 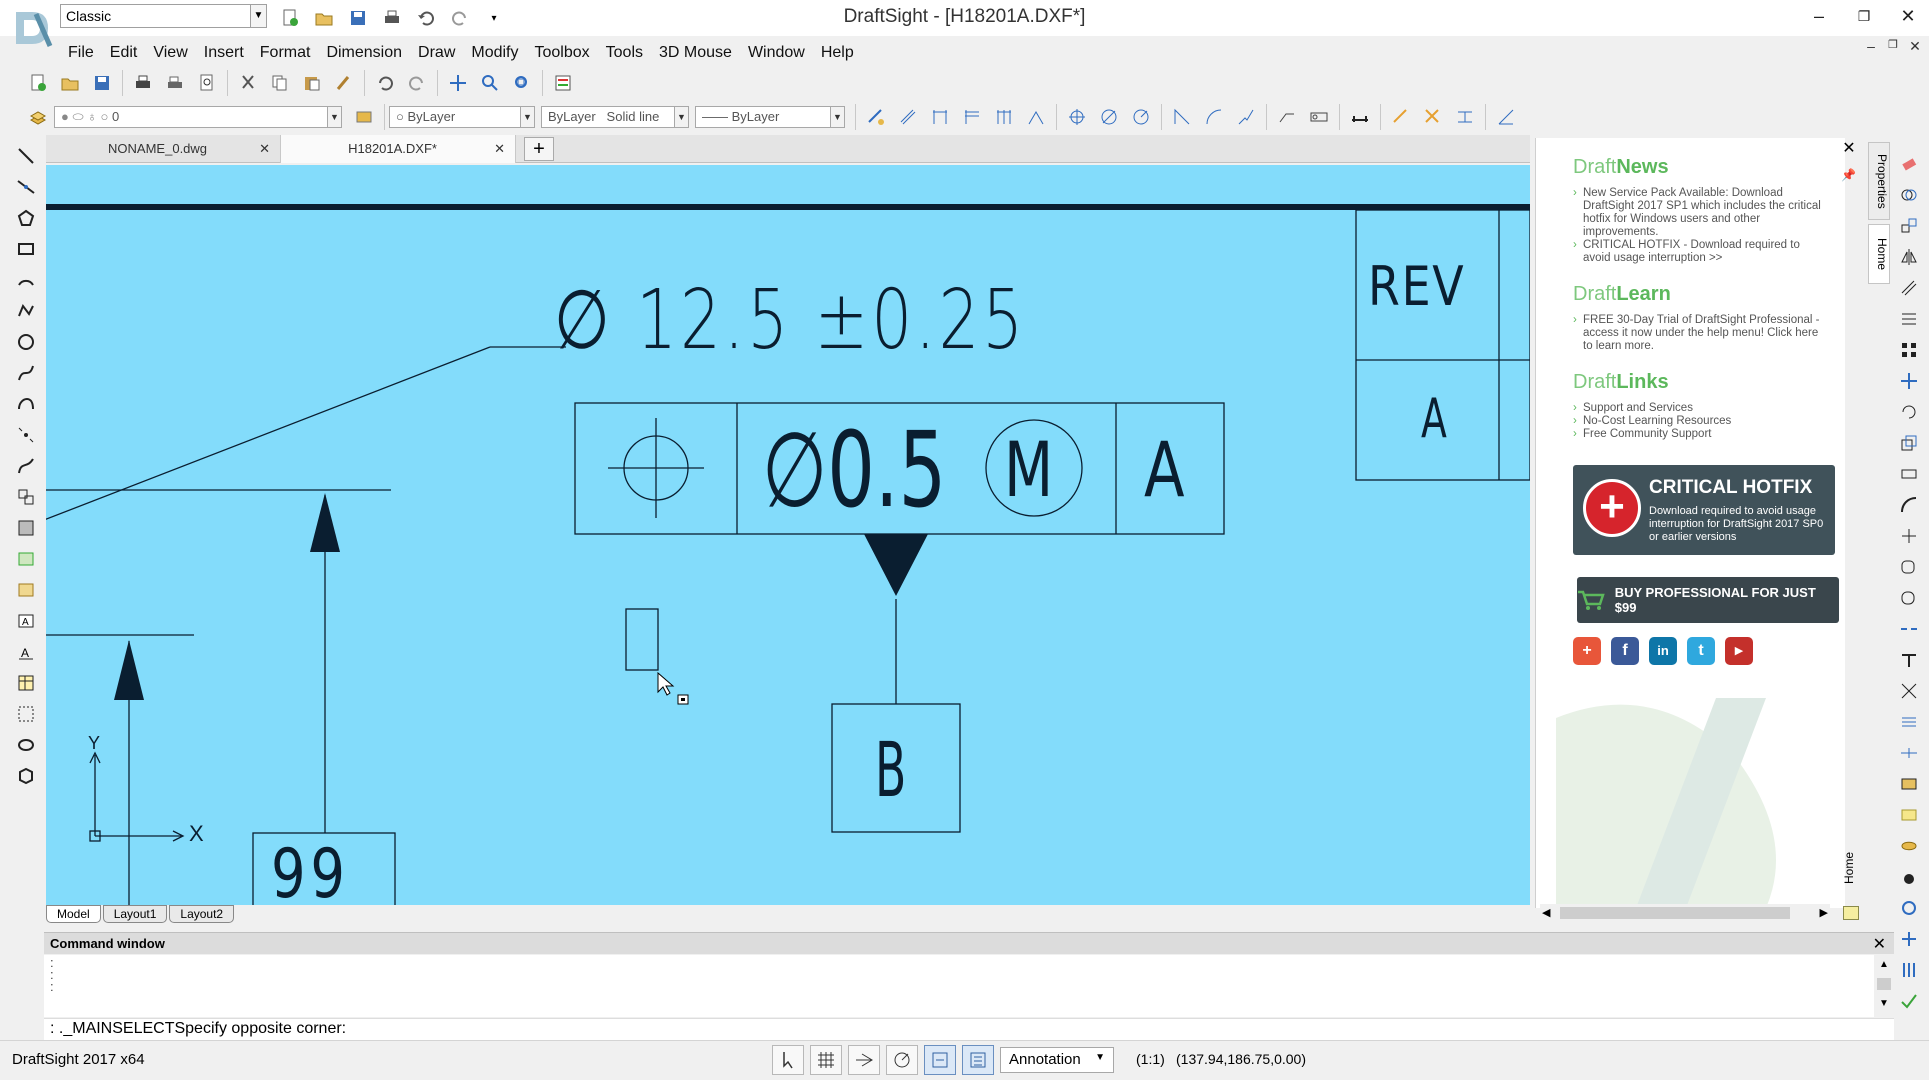 I want to click on menu-tools: Tools, so click(x=624, y=53).